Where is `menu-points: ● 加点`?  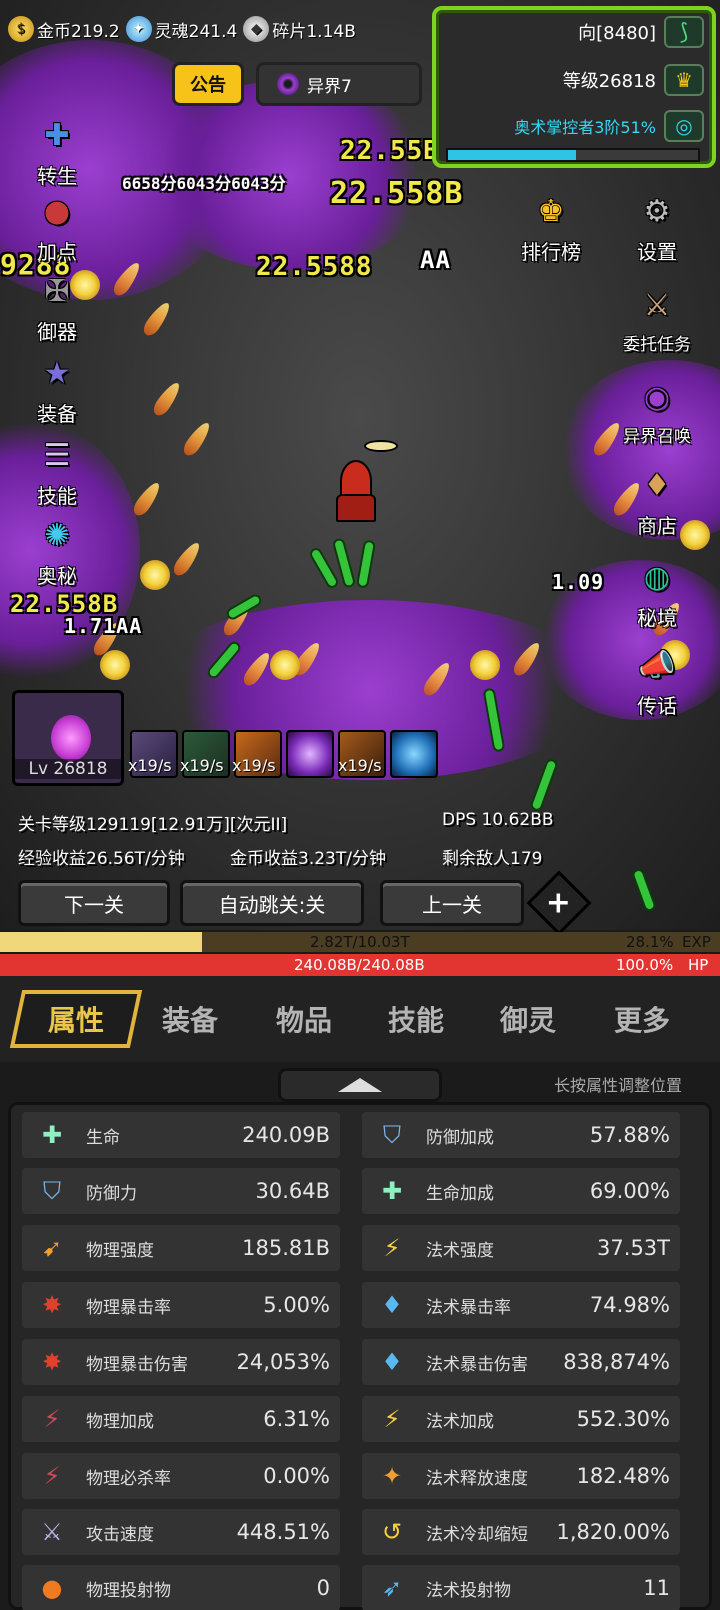 menu-points: ● 加点 is located at coordinates (57, 225).